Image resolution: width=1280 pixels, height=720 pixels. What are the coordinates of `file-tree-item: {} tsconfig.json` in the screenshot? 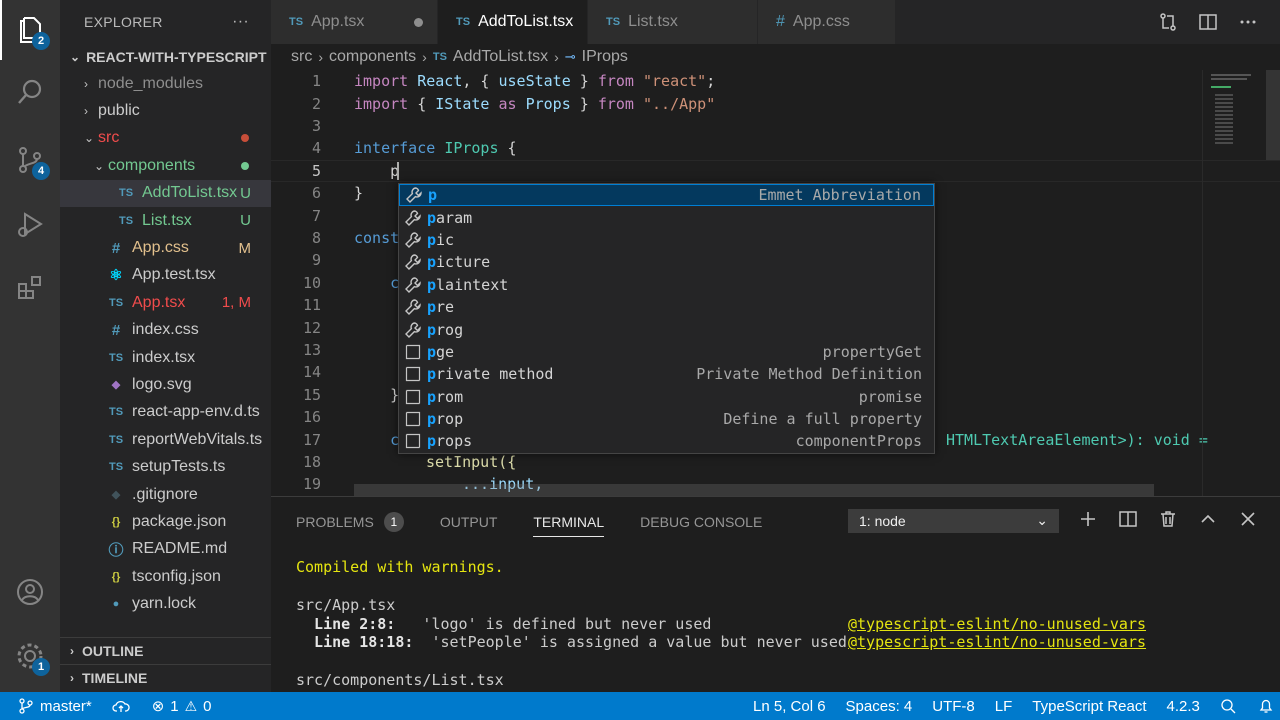 It's located at (165, 576).